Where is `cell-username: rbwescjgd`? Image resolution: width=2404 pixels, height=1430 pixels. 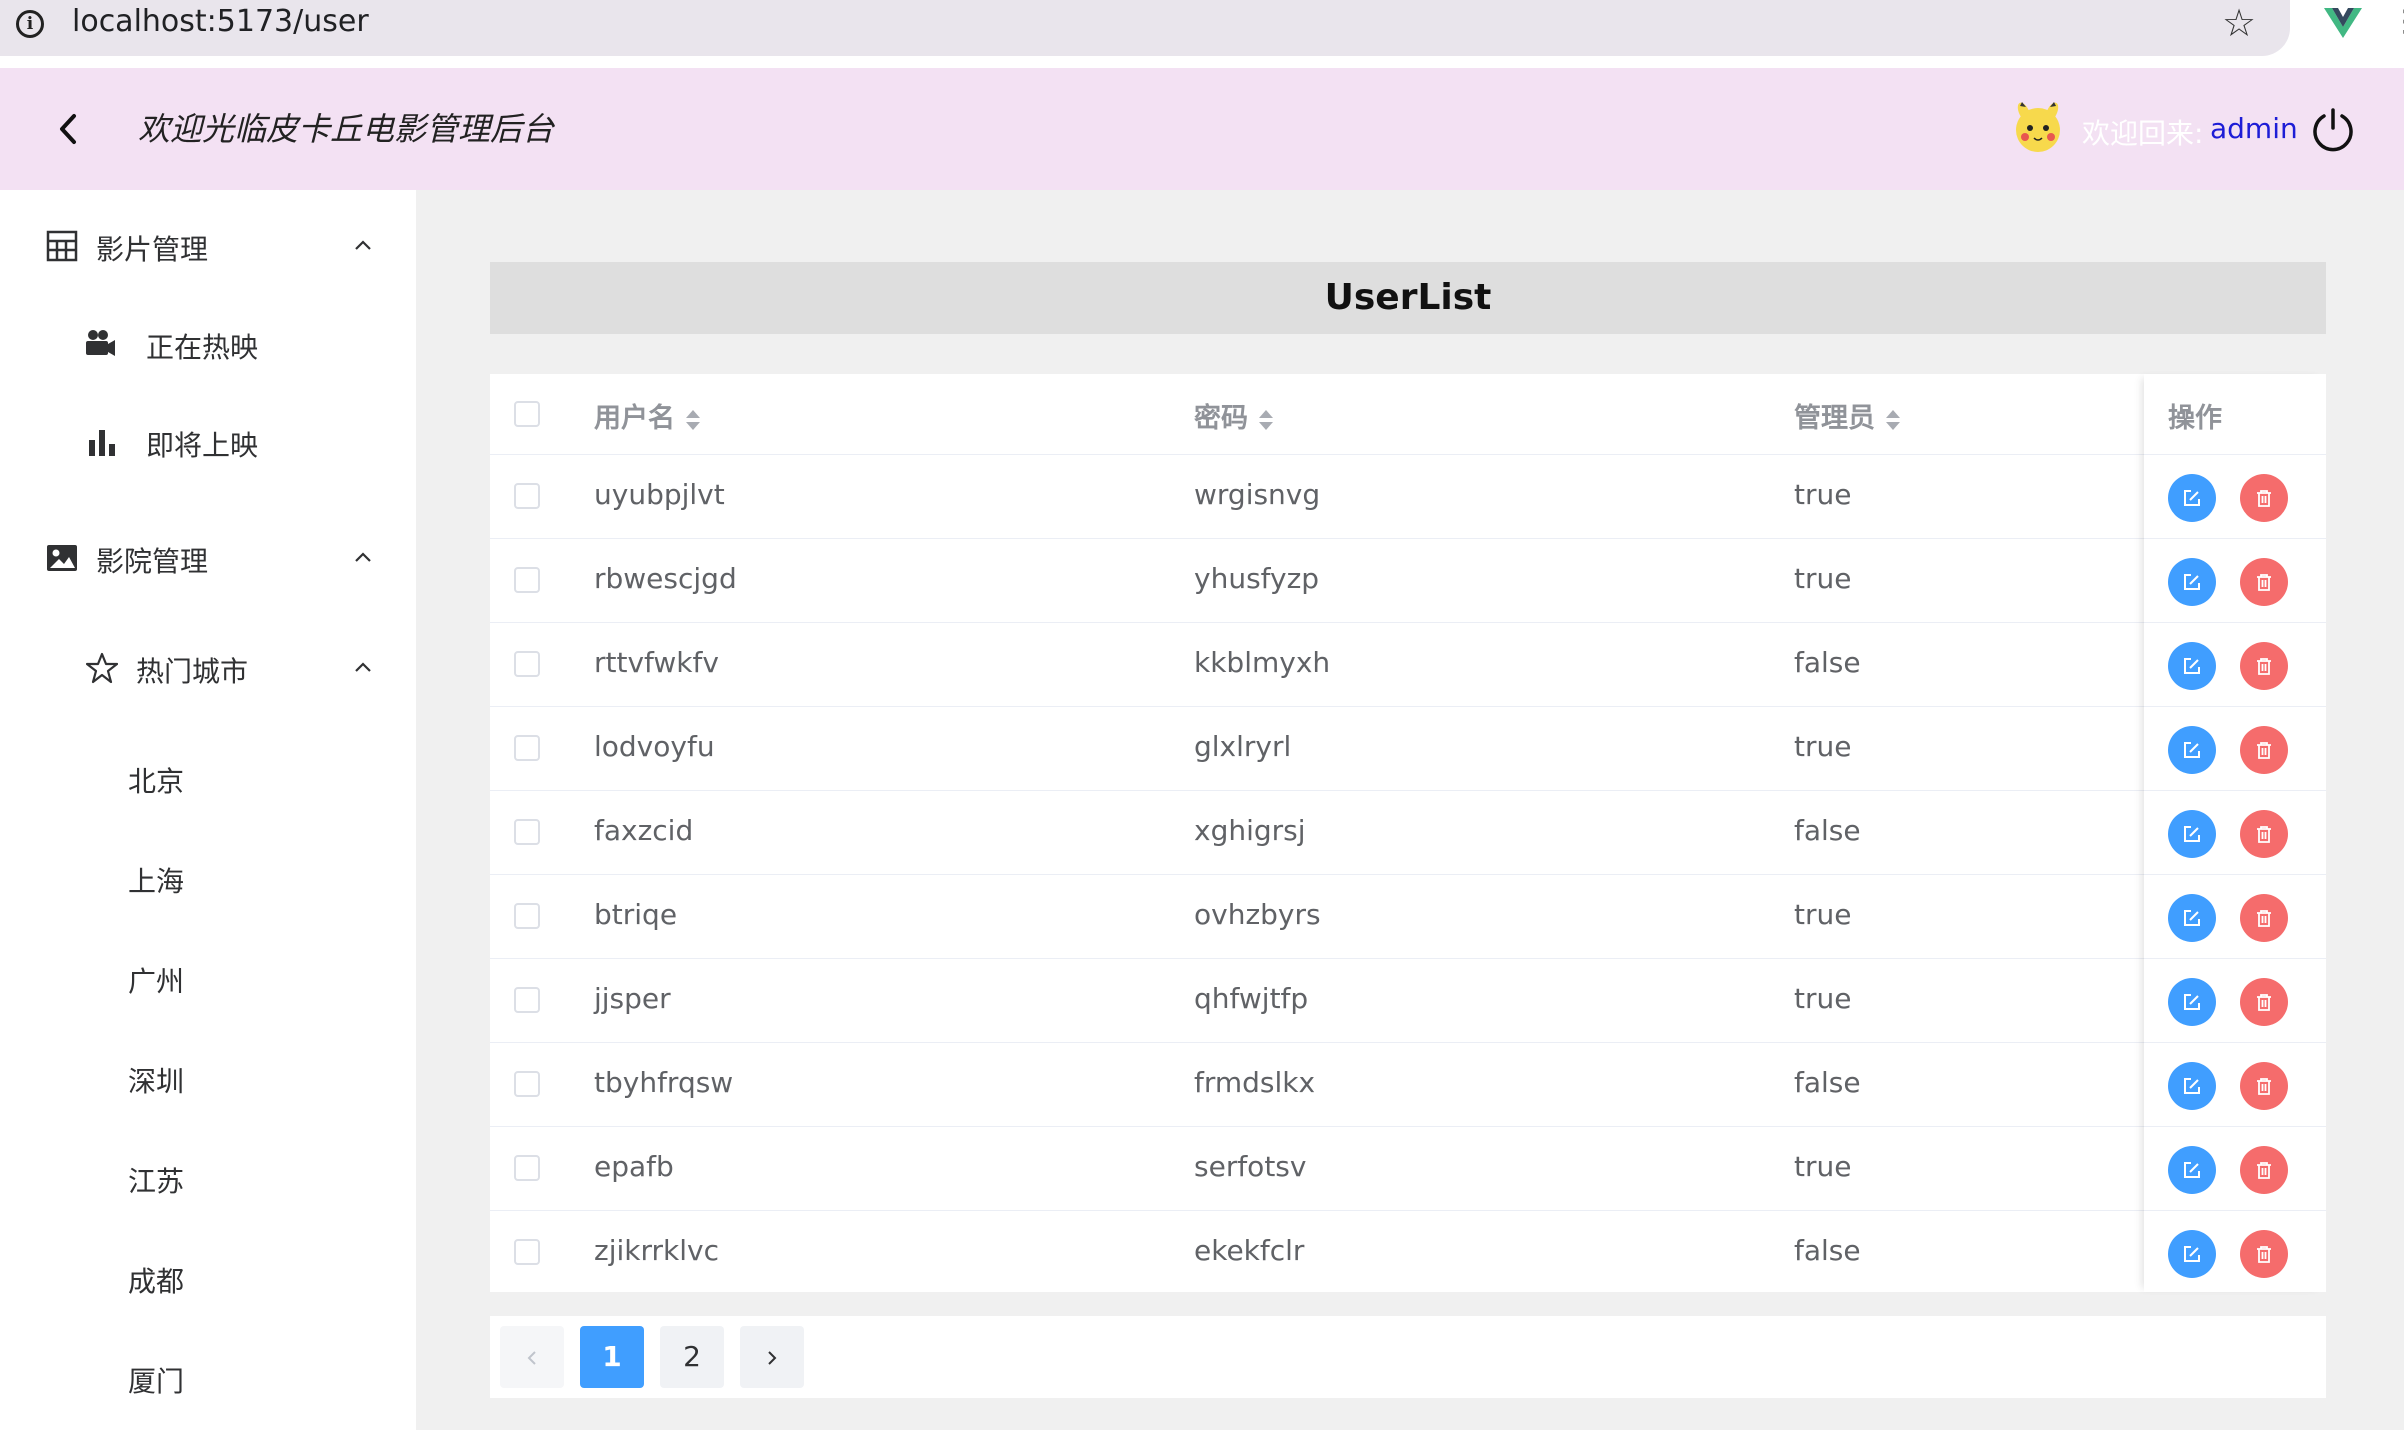 cell-username: rbwescjgd is located at coordinates (665, 578).